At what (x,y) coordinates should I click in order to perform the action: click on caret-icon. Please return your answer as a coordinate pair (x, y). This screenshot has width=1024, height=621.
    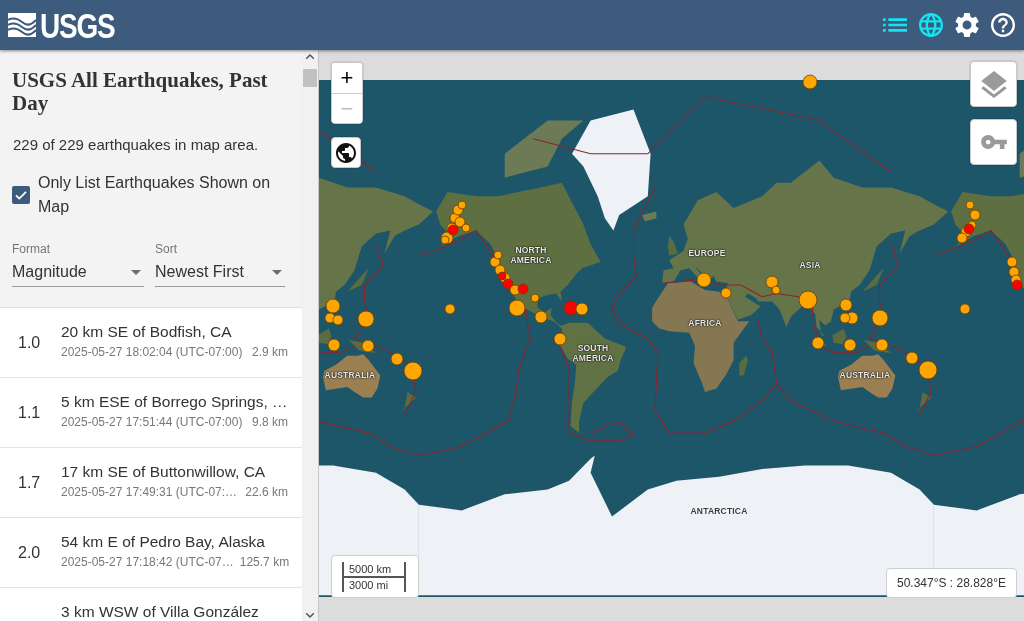
    Looking at the image, I should click on (277, 272).